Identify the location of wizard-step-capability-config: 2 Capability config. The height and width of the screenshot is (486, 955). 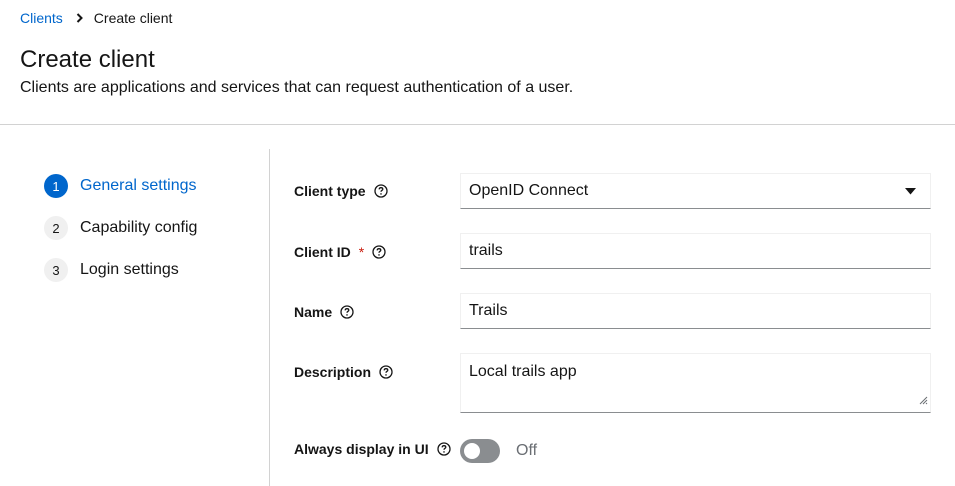
(120, 228).